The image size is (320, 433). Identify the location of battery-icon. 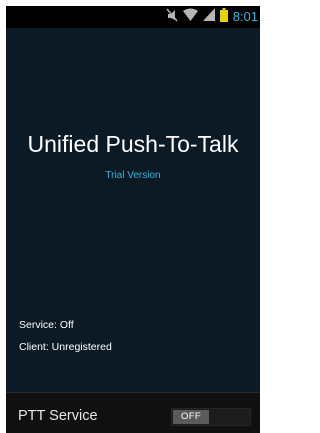
(223, 17).